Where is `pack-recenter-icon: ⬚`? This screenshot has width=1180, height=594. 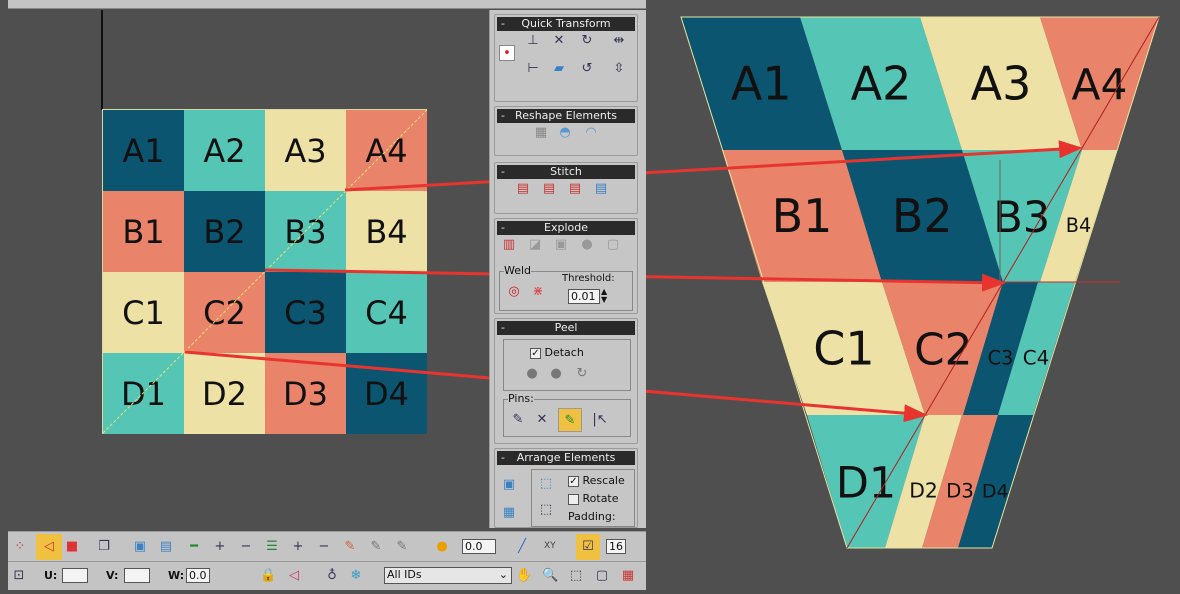
pack-recenter-icon: ⬚ is located at coordinates (546, 510).